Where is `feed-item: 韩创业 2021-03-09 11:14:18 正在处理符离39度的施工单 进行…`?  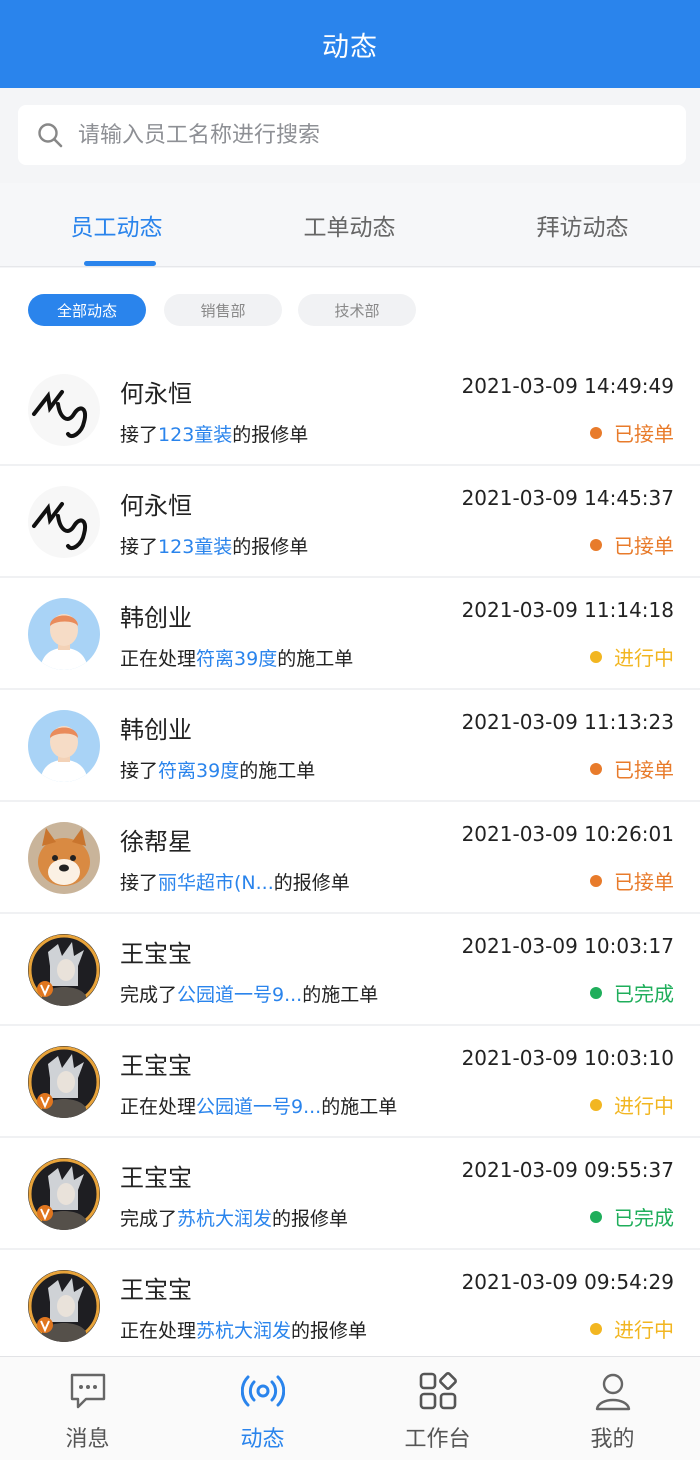
feed-item: 韩创业 2021-03-09 11:14:18 正在处理符离39度的施工单 进行… is located at coordinates (350, 634).